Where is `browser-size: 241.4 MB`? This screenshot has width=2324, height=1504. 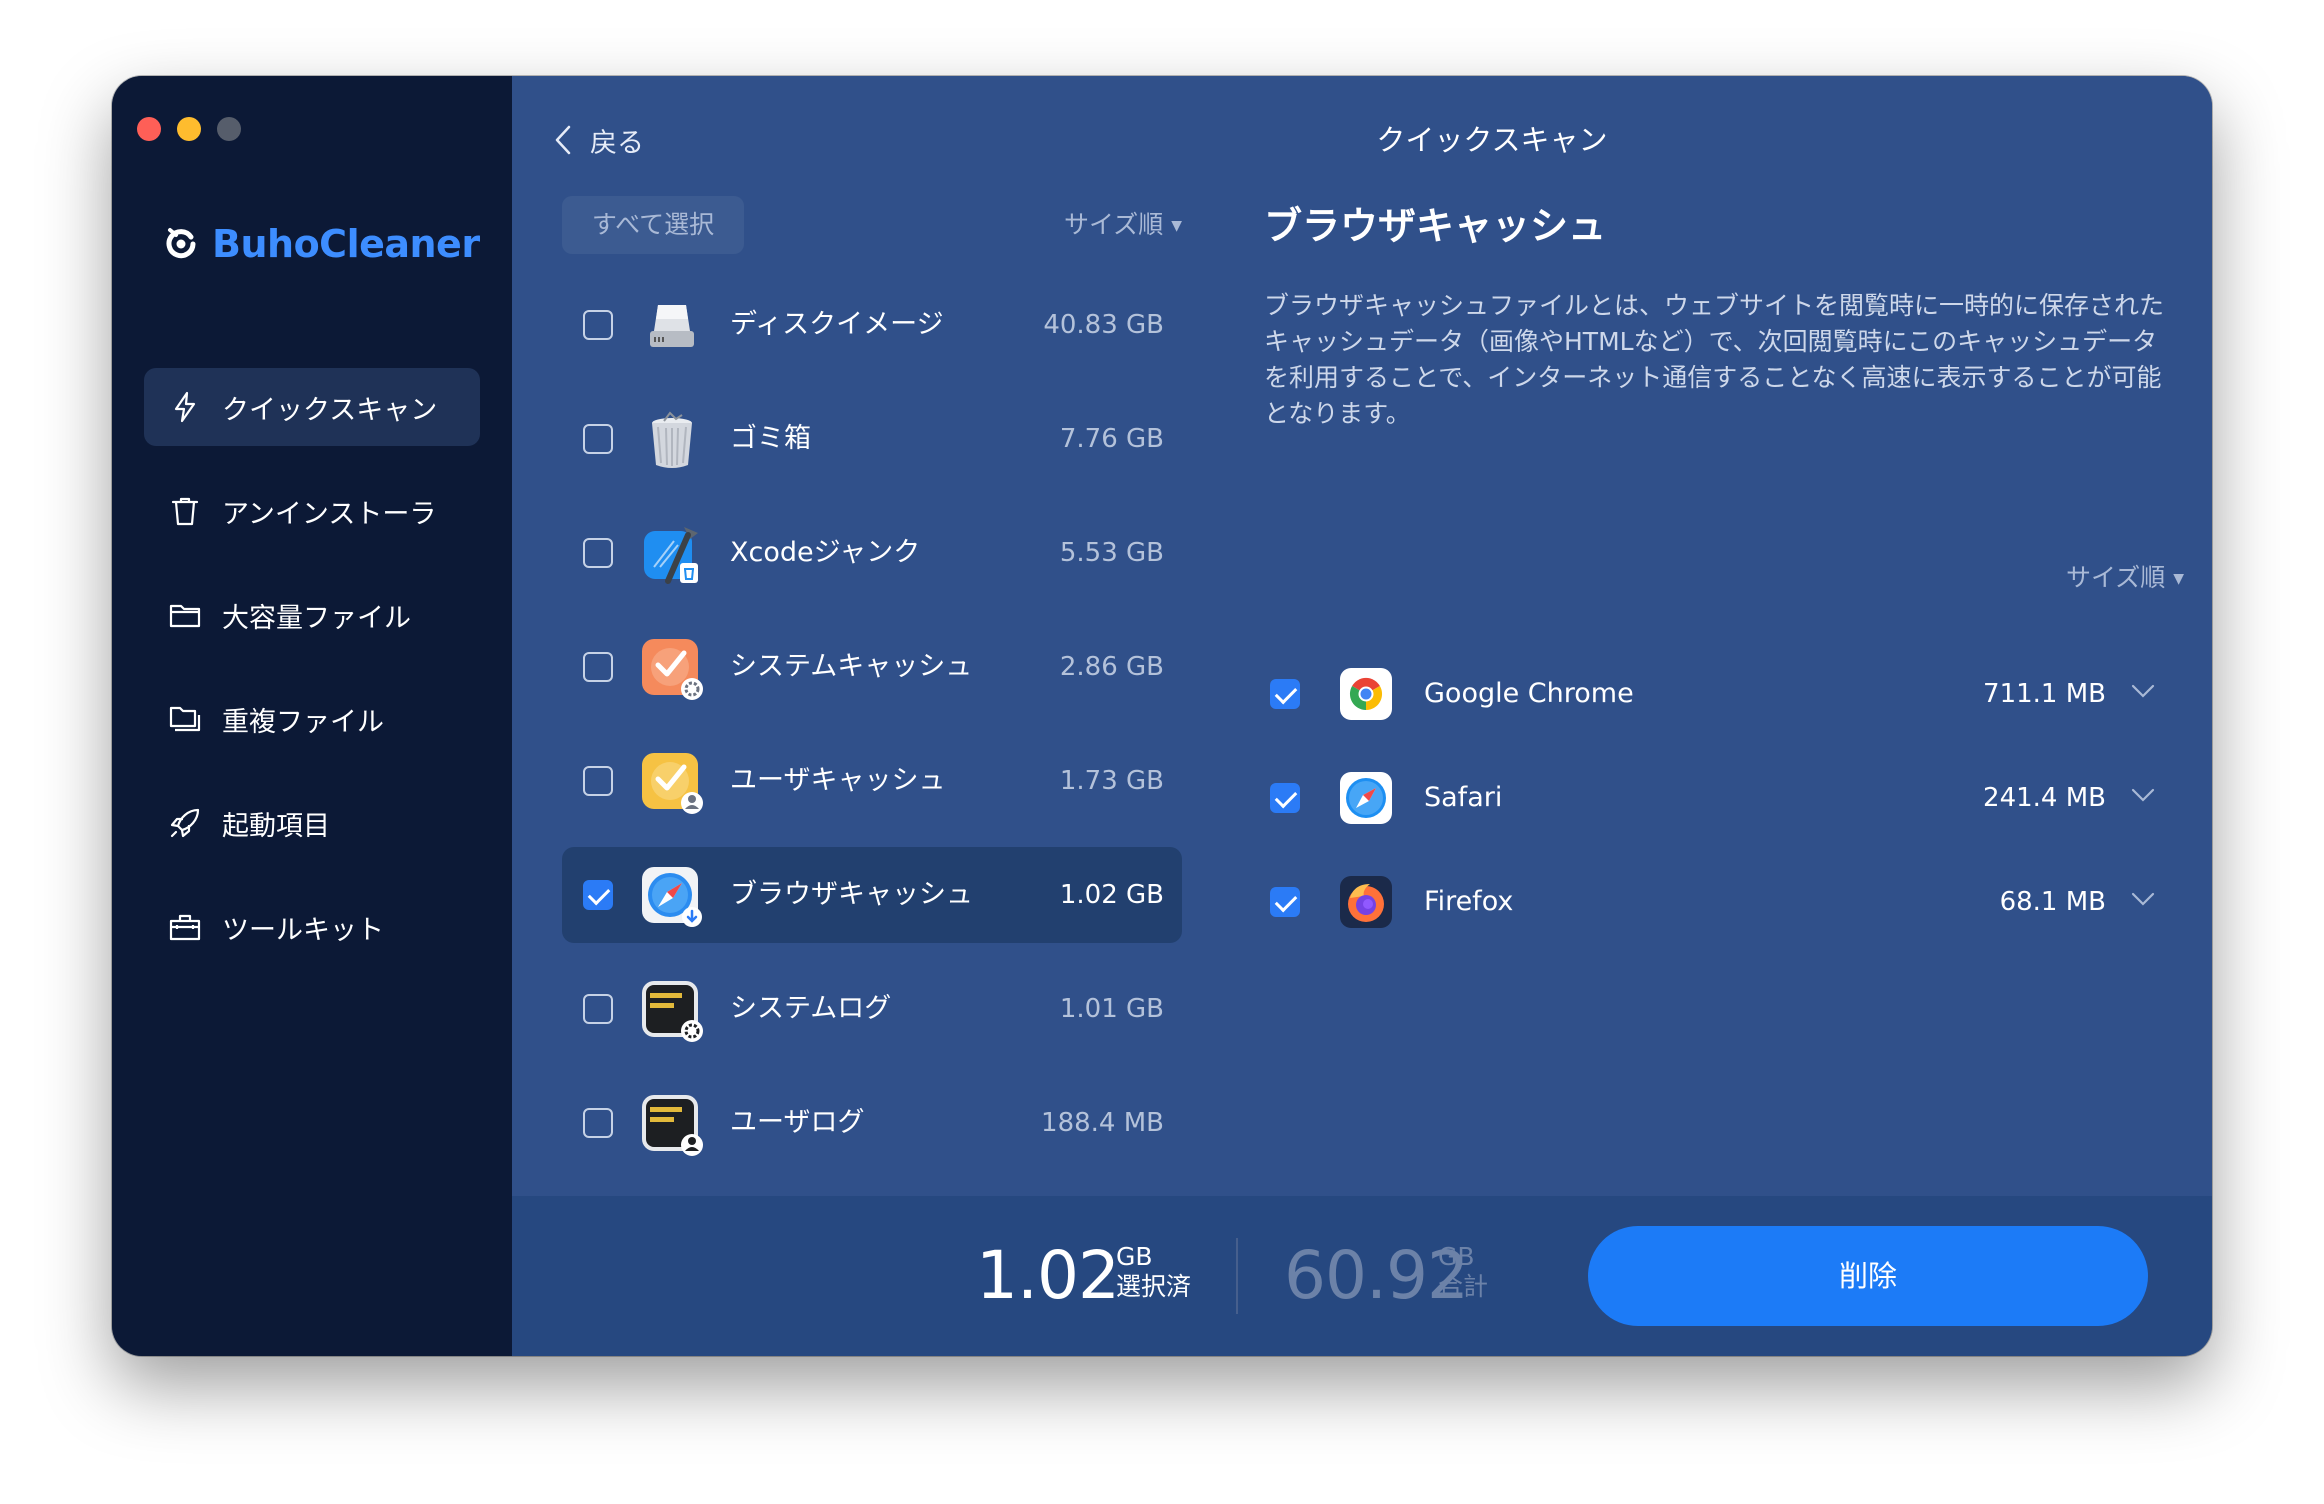
browser-size: 241.4 MB is located at coordinates (2044, 798).